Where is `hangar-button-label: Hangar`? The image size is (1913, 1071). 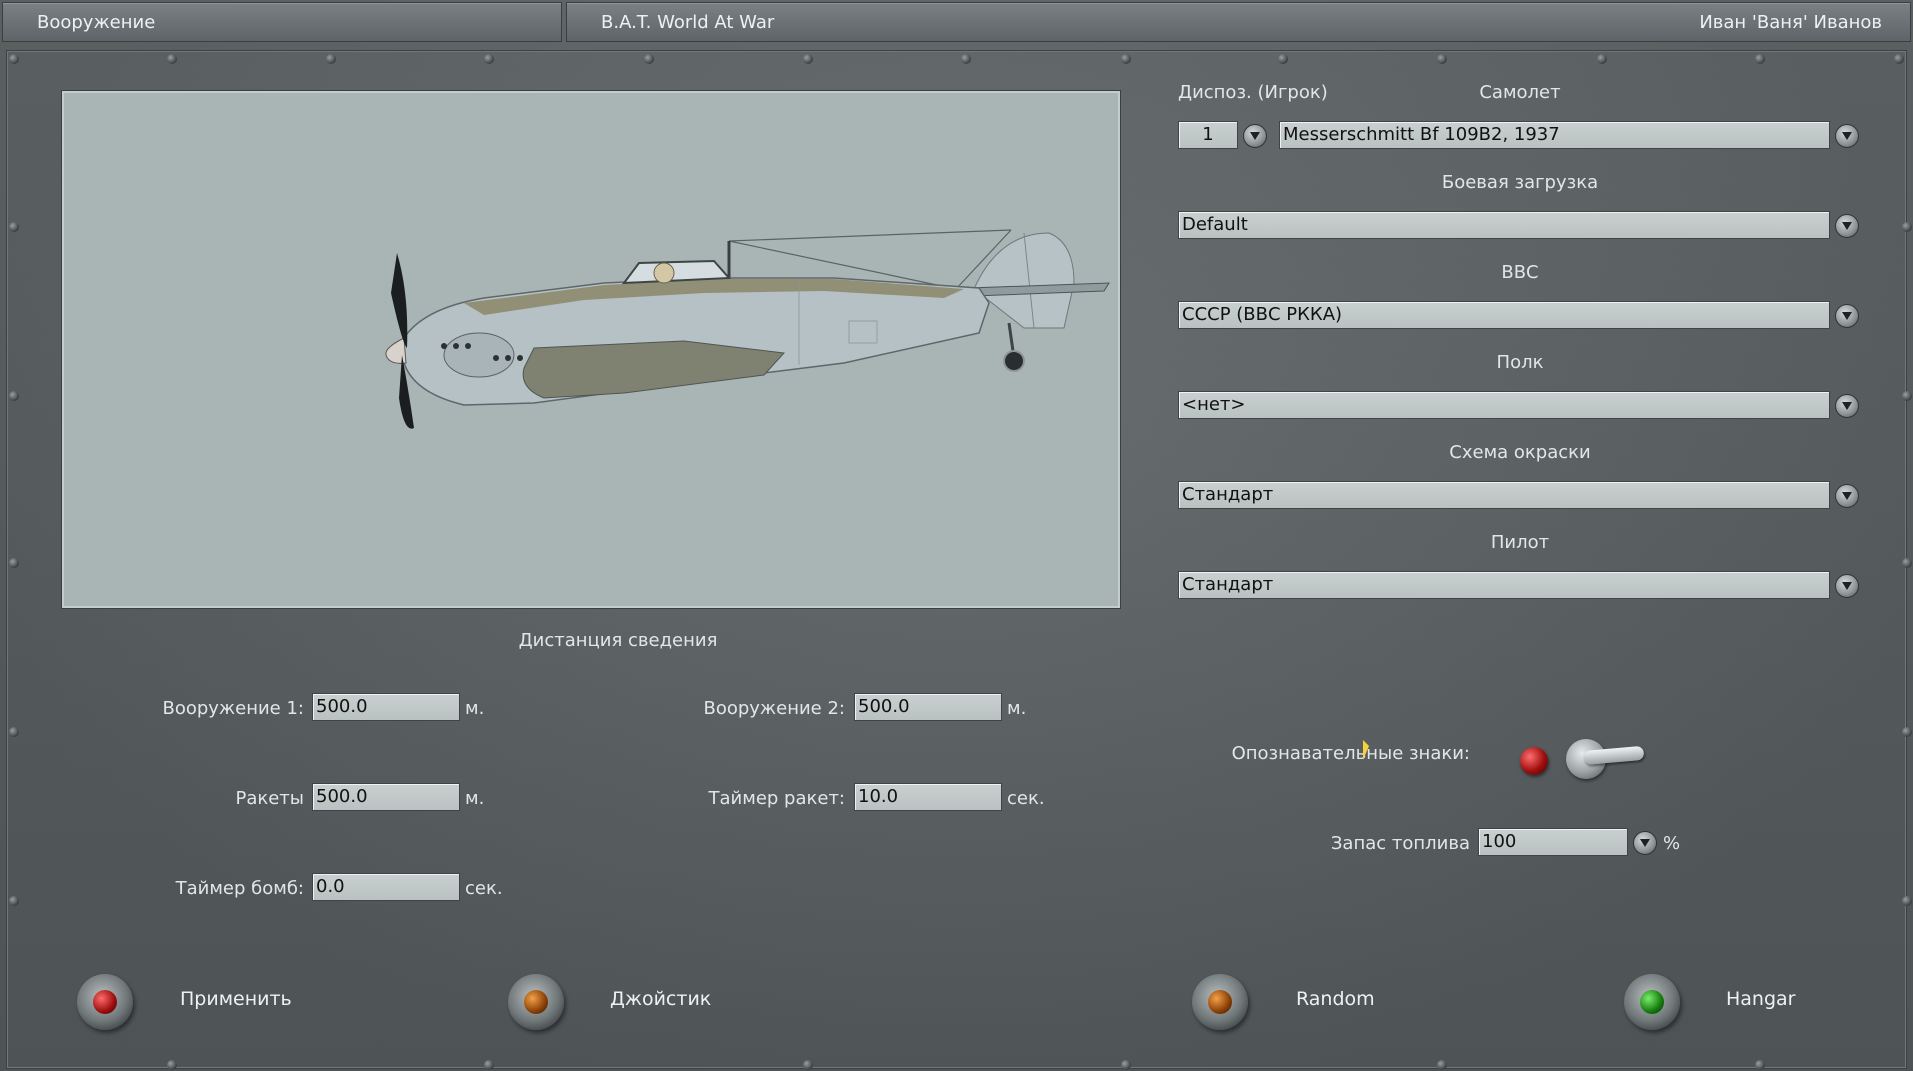 hangar-button-label: Hangar is located at coordinates (1761, 999).